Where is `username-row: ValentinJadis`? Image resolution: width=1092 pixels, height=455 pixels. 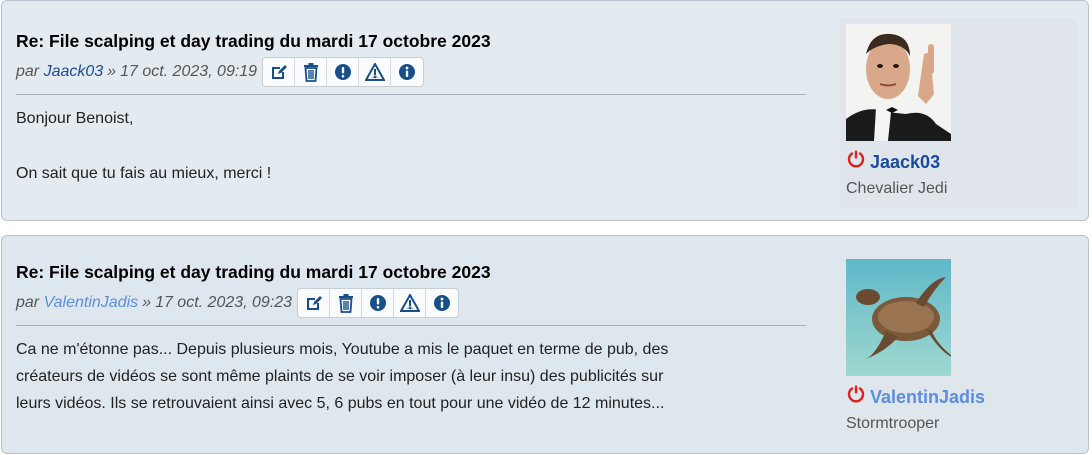 username-row: ValentinJadis is located at coordinates (961, 396).